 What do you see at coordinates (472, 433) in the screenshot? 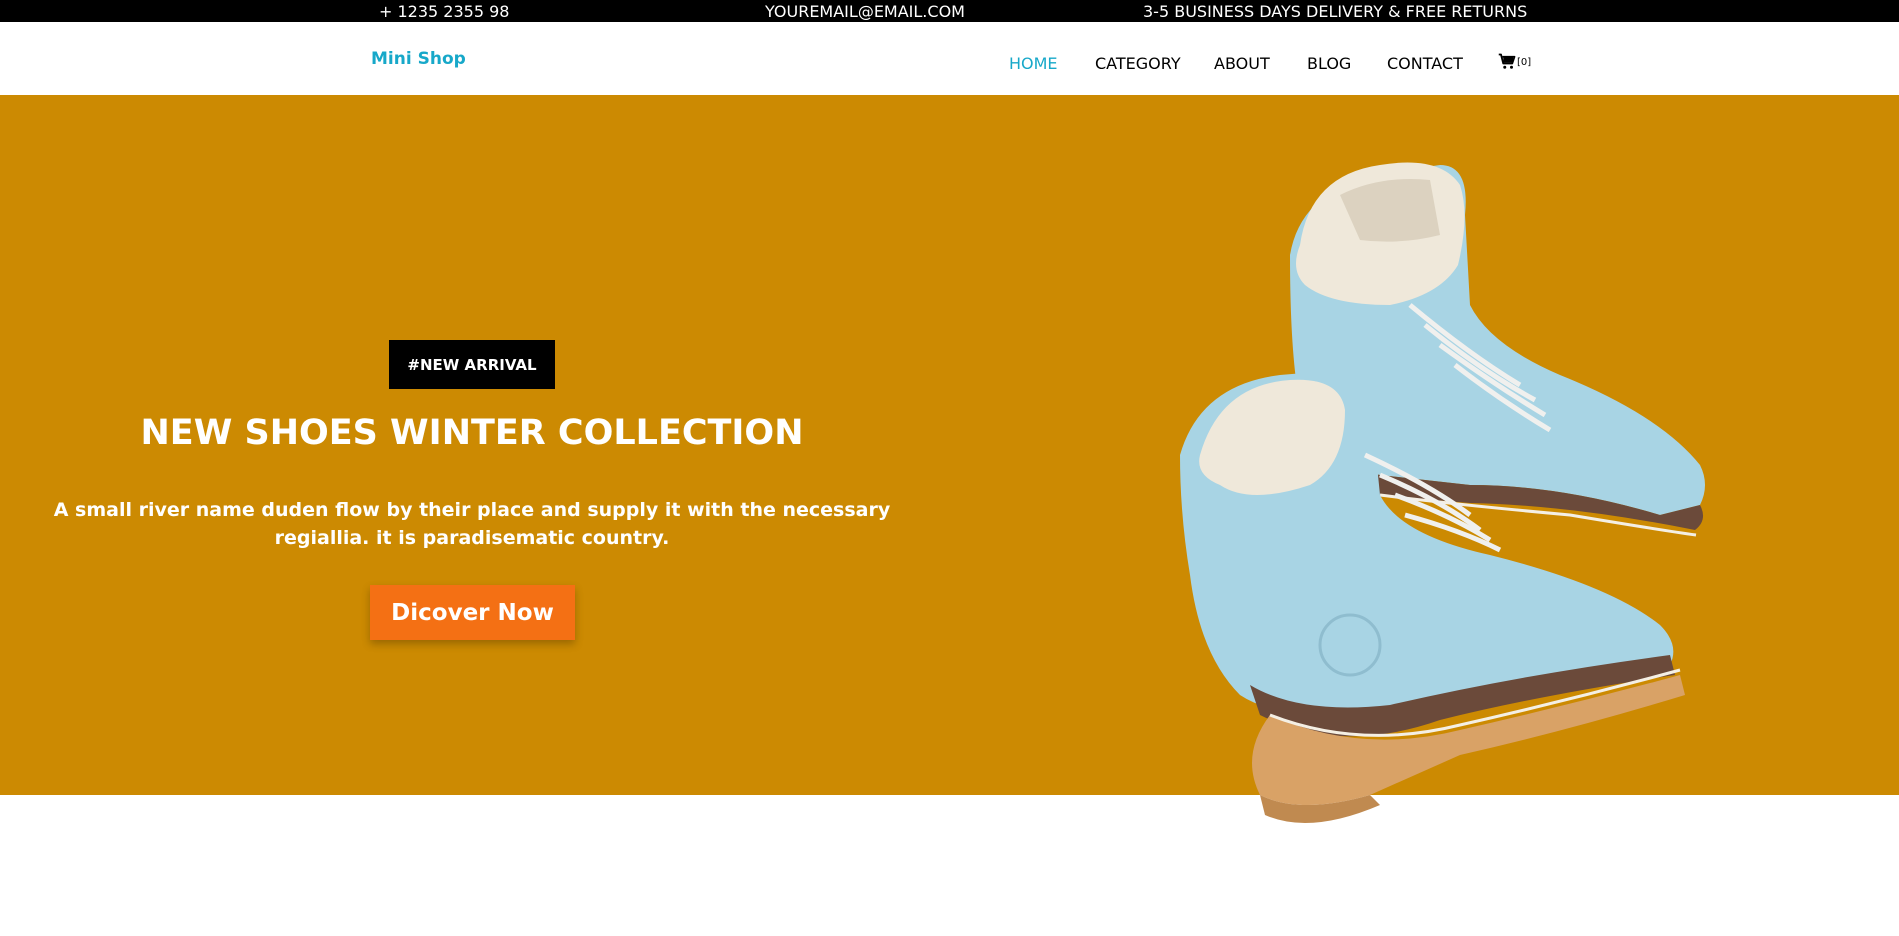
I see `hero-title: NEW SHOES WINTER COLLECTION` at bounding box center [472, 433].